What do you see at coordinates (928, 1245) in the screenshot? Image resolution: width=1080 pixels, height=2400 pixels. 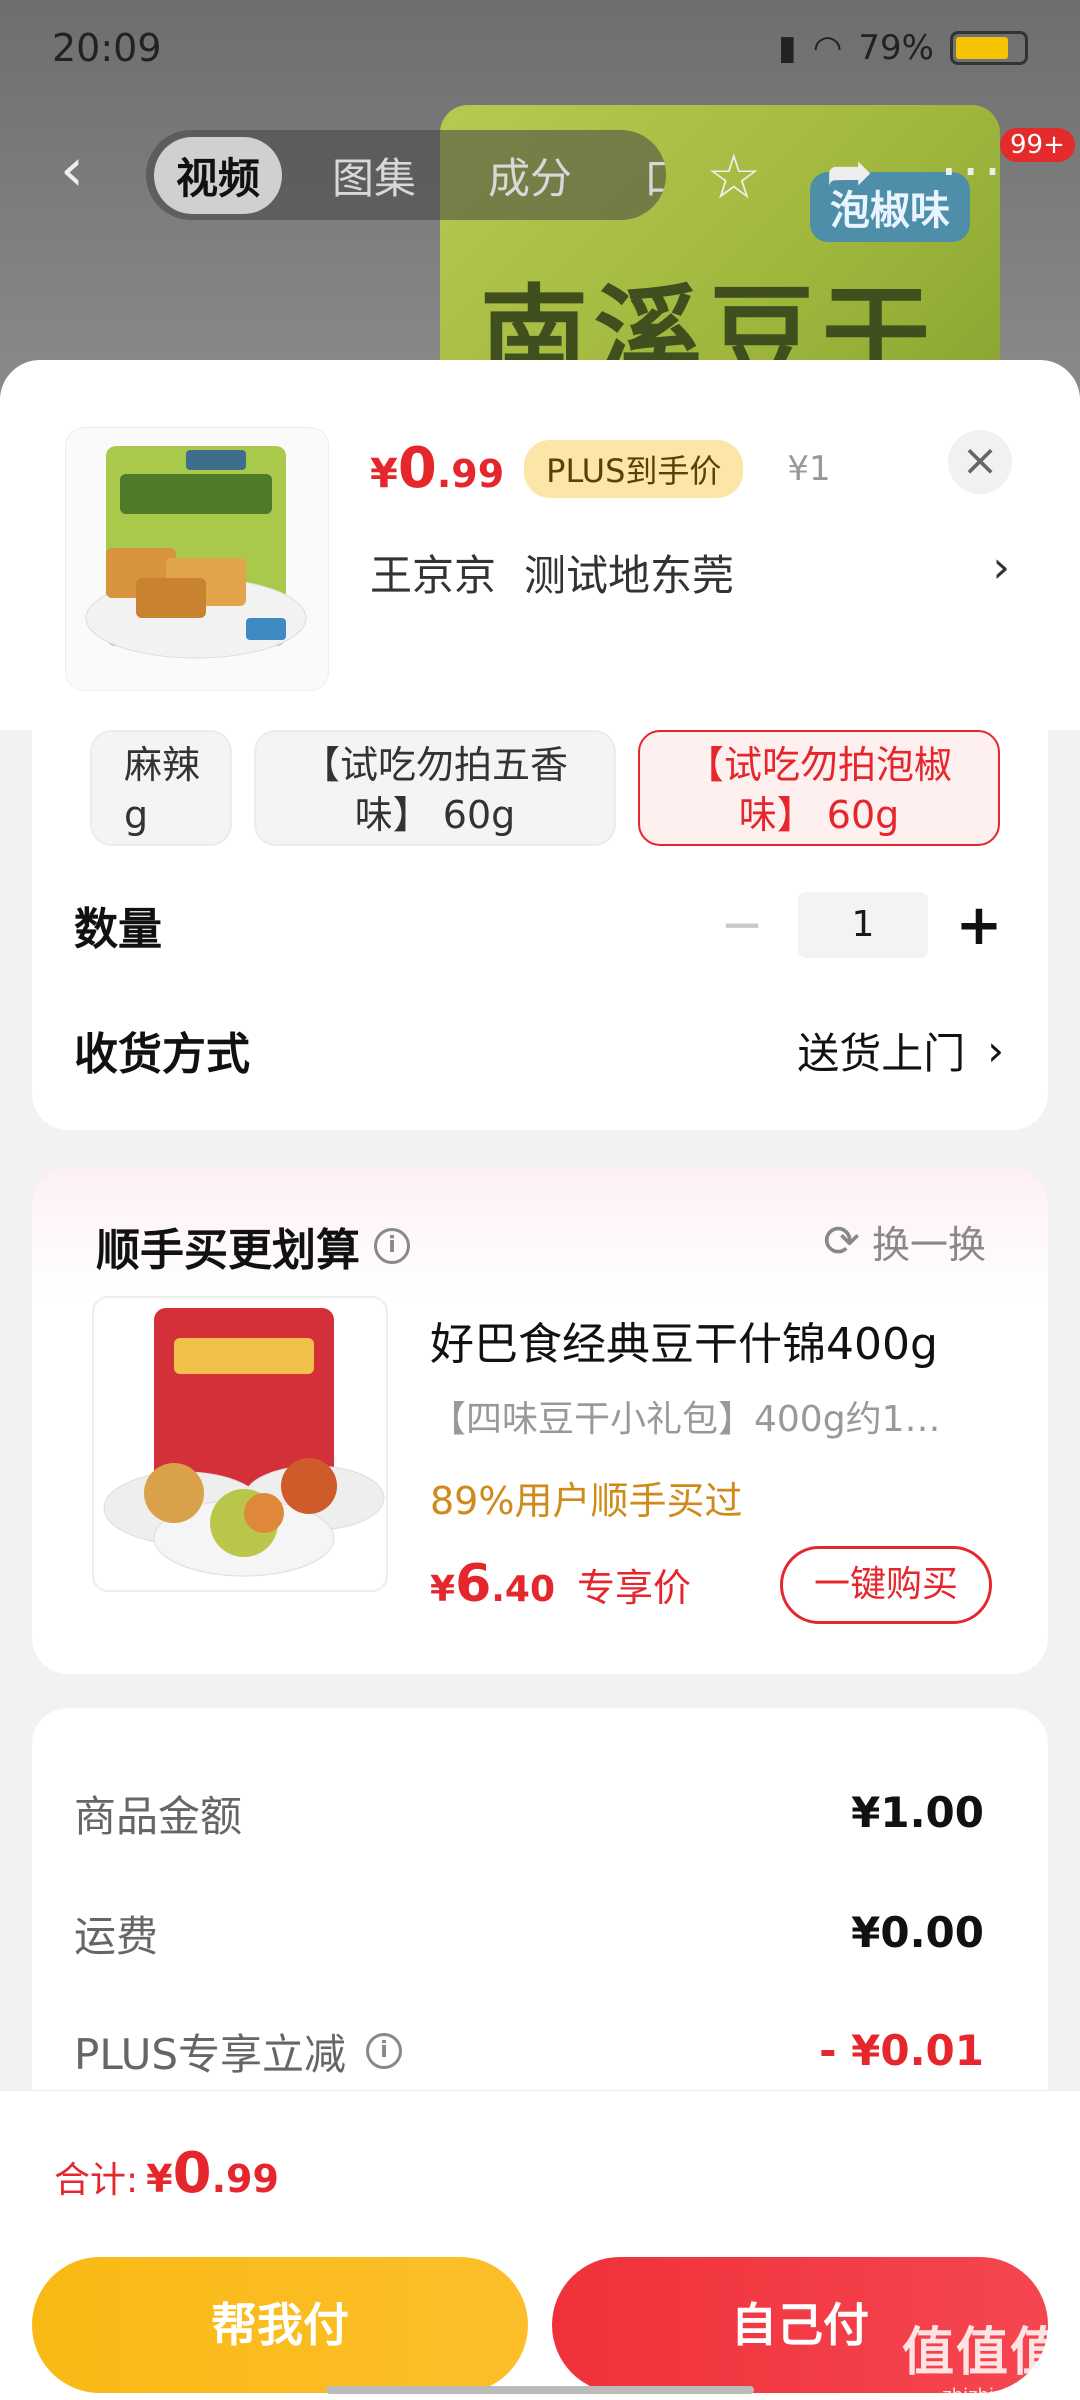 I see `swap-label: 换一换` at bounding box center [928, 1245].